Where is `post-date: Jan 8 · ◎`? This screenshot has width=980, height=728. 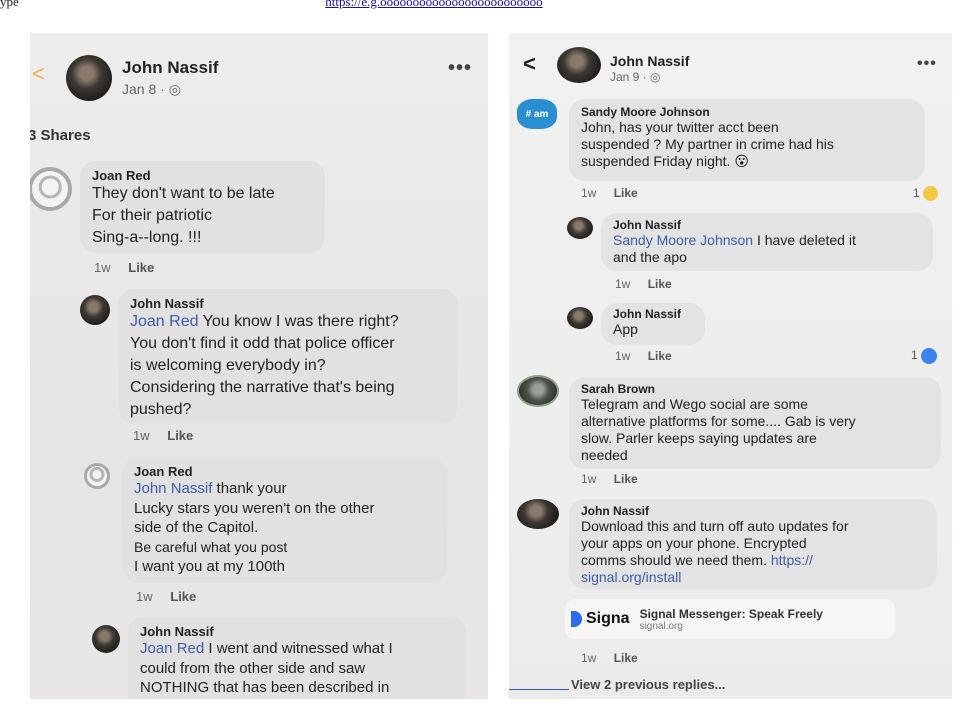 post-date: Jan 8 · ◎ is located at coordinates (151, 89).